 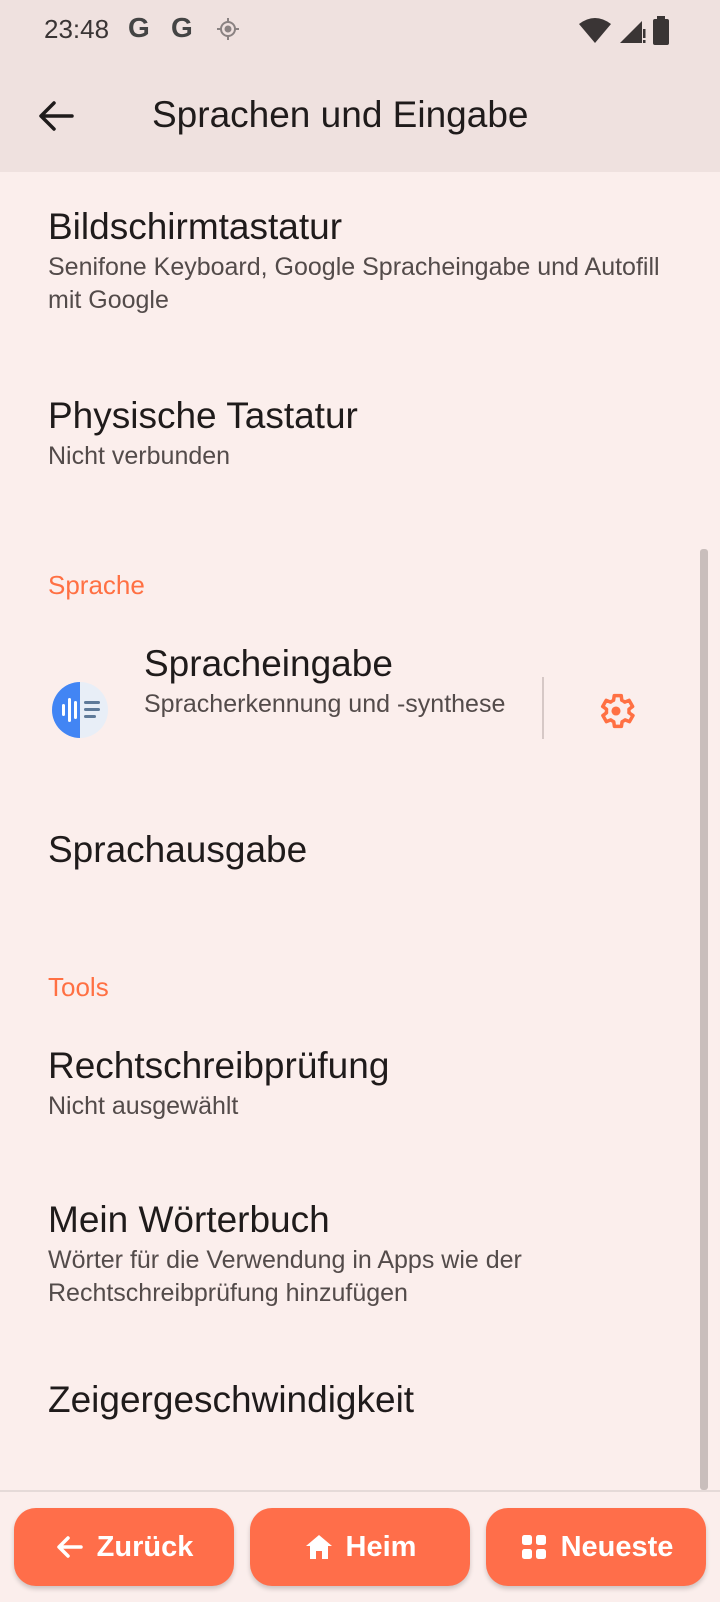 I want to click on bottom-navigation: Zurück Heim Neueste, so click(x=360, y=1546).